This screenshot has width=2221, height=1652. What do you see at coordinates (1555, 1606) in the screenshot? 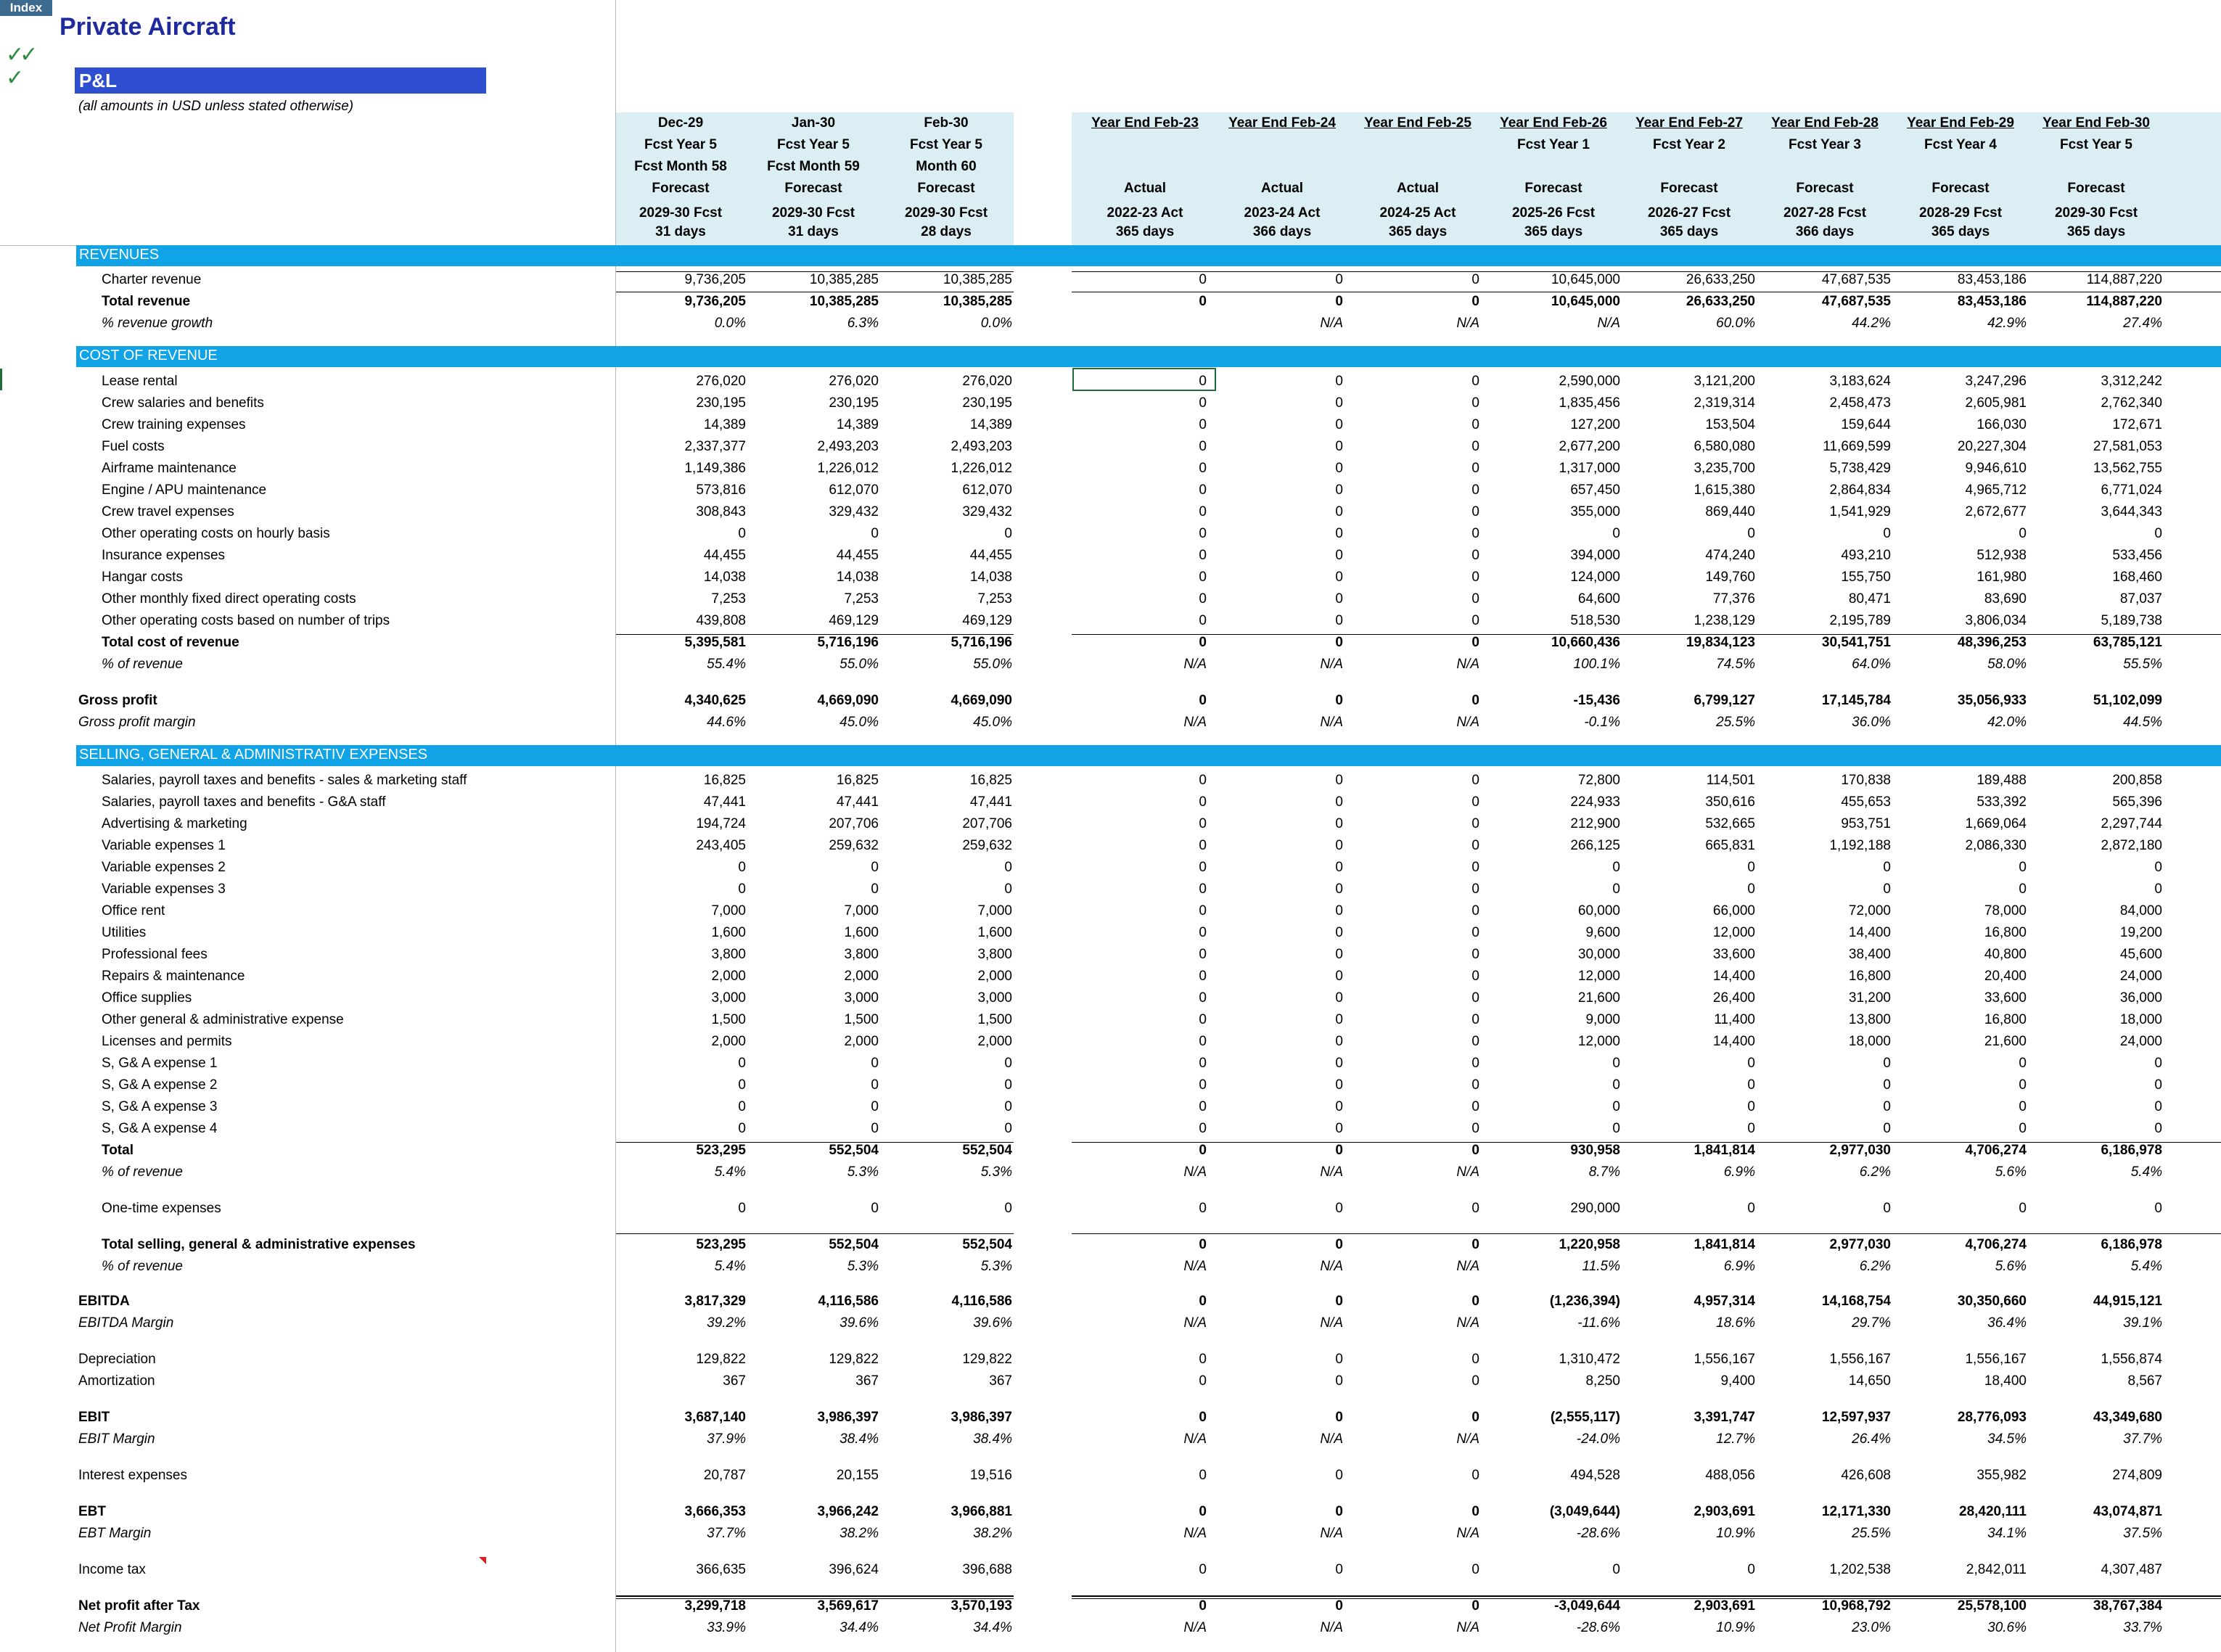
I see `table-cell: -3,049,644` at bounding box center [1555, 1606].